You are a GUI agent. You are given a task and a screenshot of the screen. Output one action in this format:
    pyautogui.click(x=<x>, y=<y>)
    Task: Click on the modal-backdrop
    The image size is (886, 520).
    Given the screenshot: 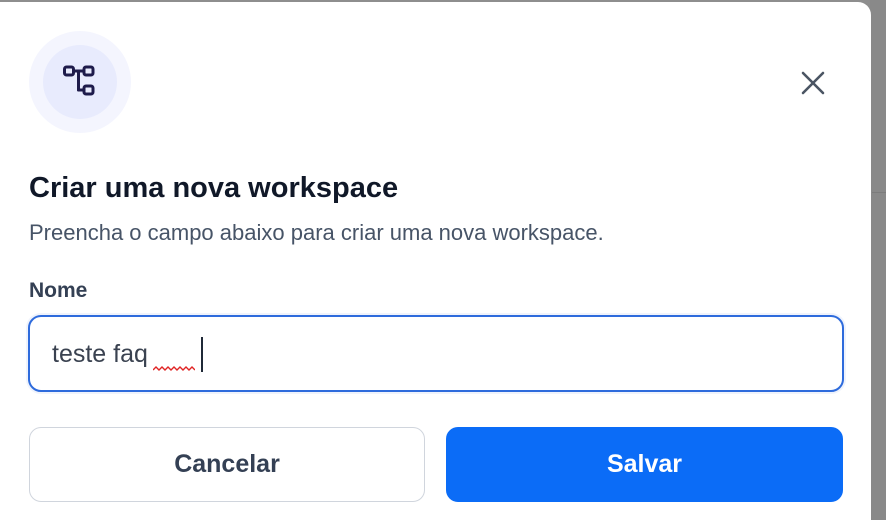 What is the action you would take?
    pyautogui.click(x=878, y=260)
    